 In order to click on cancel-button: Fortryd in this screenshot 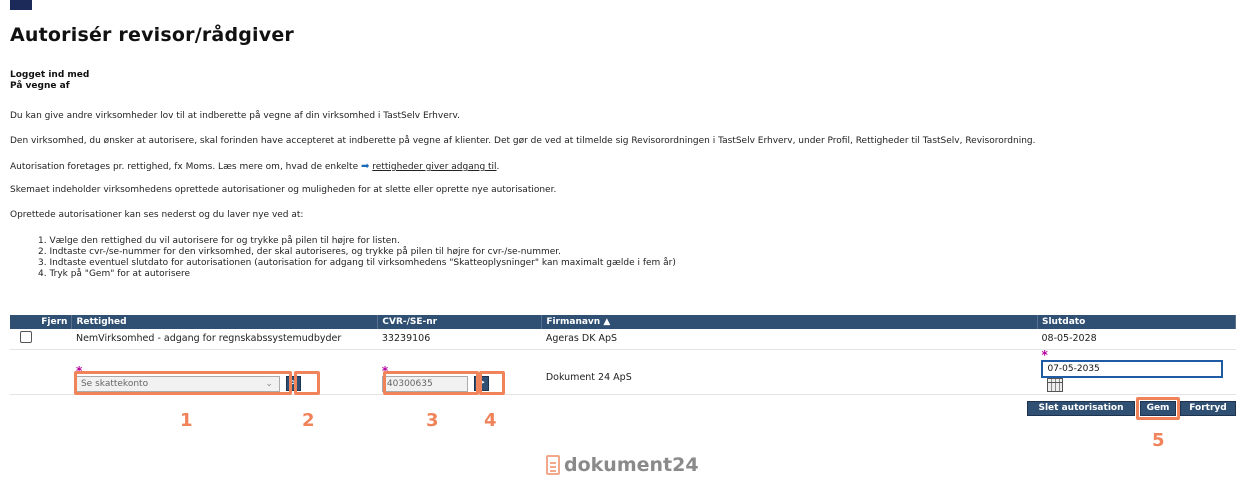, I will do `click(1208, 408)`.